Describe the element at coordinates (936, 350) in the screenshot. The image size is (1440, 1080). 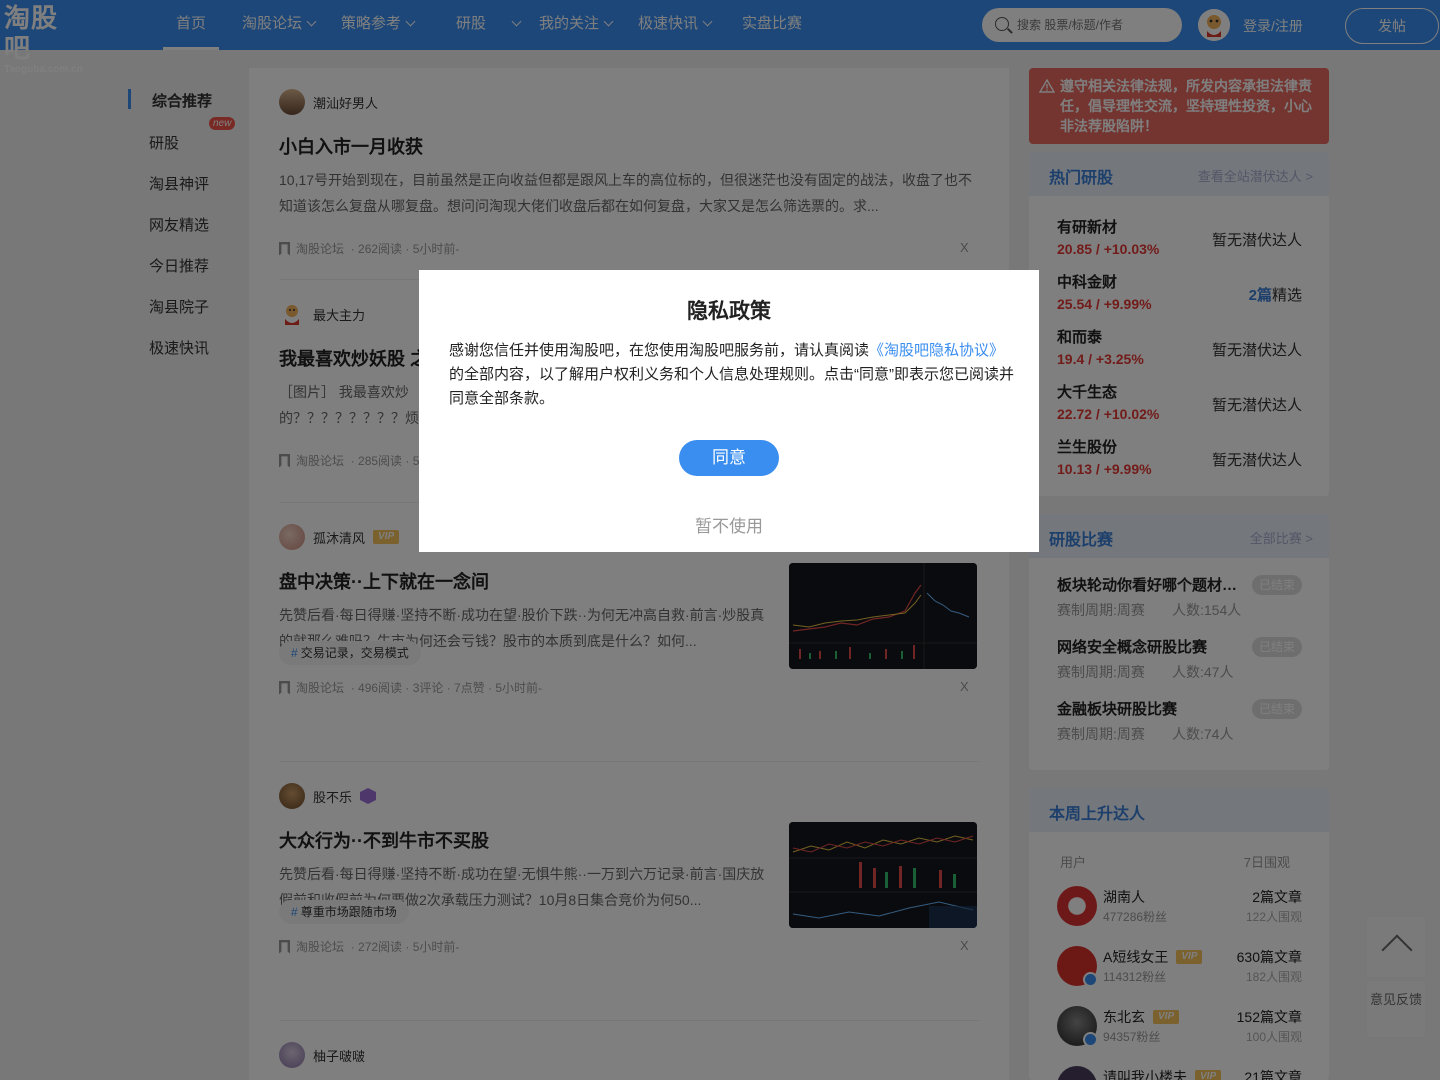
I see `privacy-agreement-link: 《淘股吧隐私协议》` at that location.